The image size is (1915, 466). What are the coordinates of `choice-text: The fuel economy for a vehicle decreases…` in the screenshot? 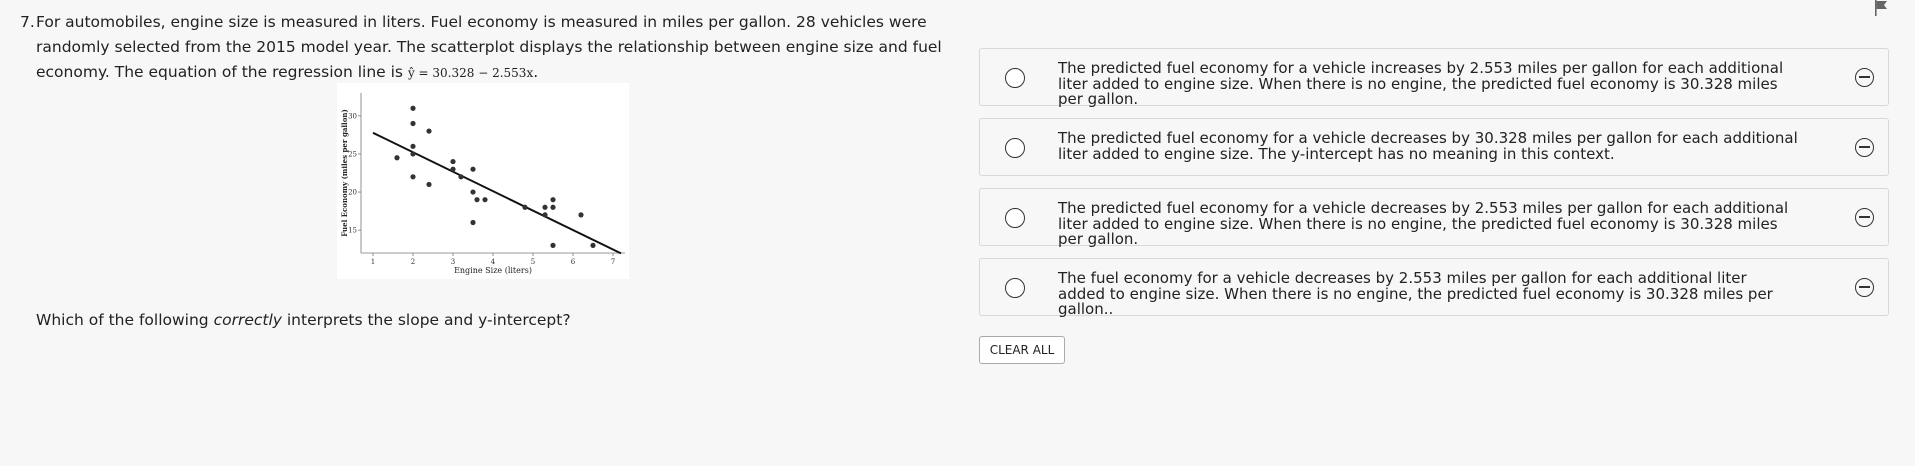 It's located at (1415, 293).